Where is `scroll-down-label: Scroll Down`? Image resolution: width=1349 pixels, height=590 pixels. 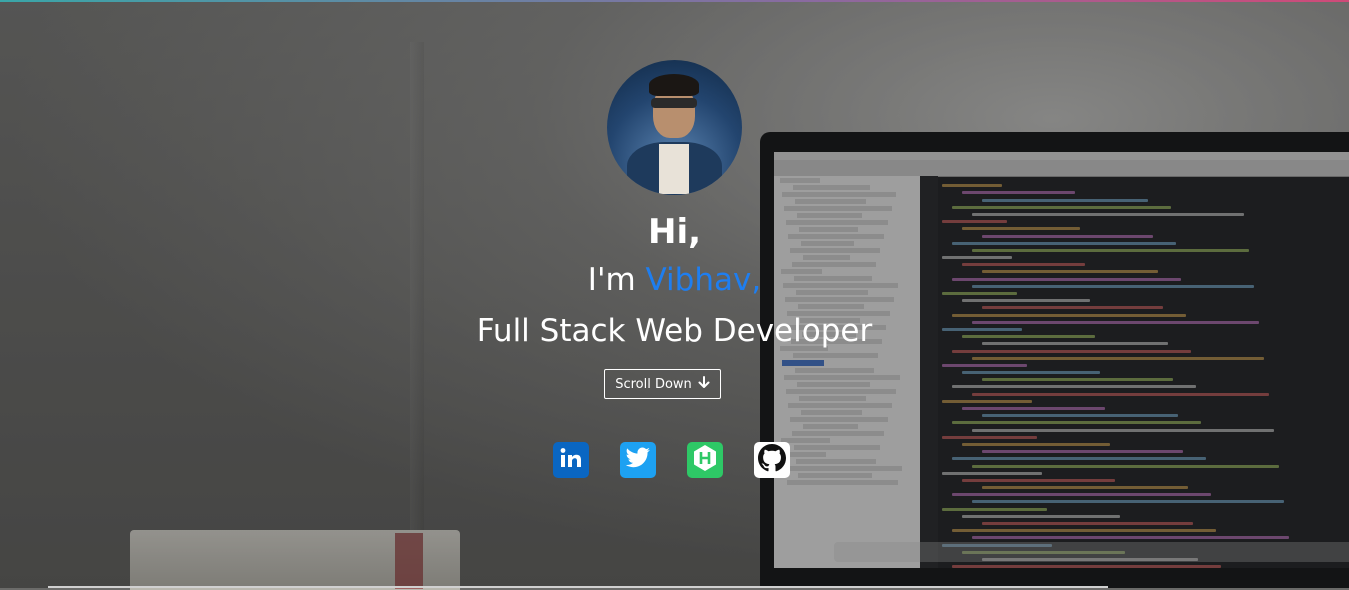
scroll-down-label: Scroll Down is located at coordinates (653, 384).